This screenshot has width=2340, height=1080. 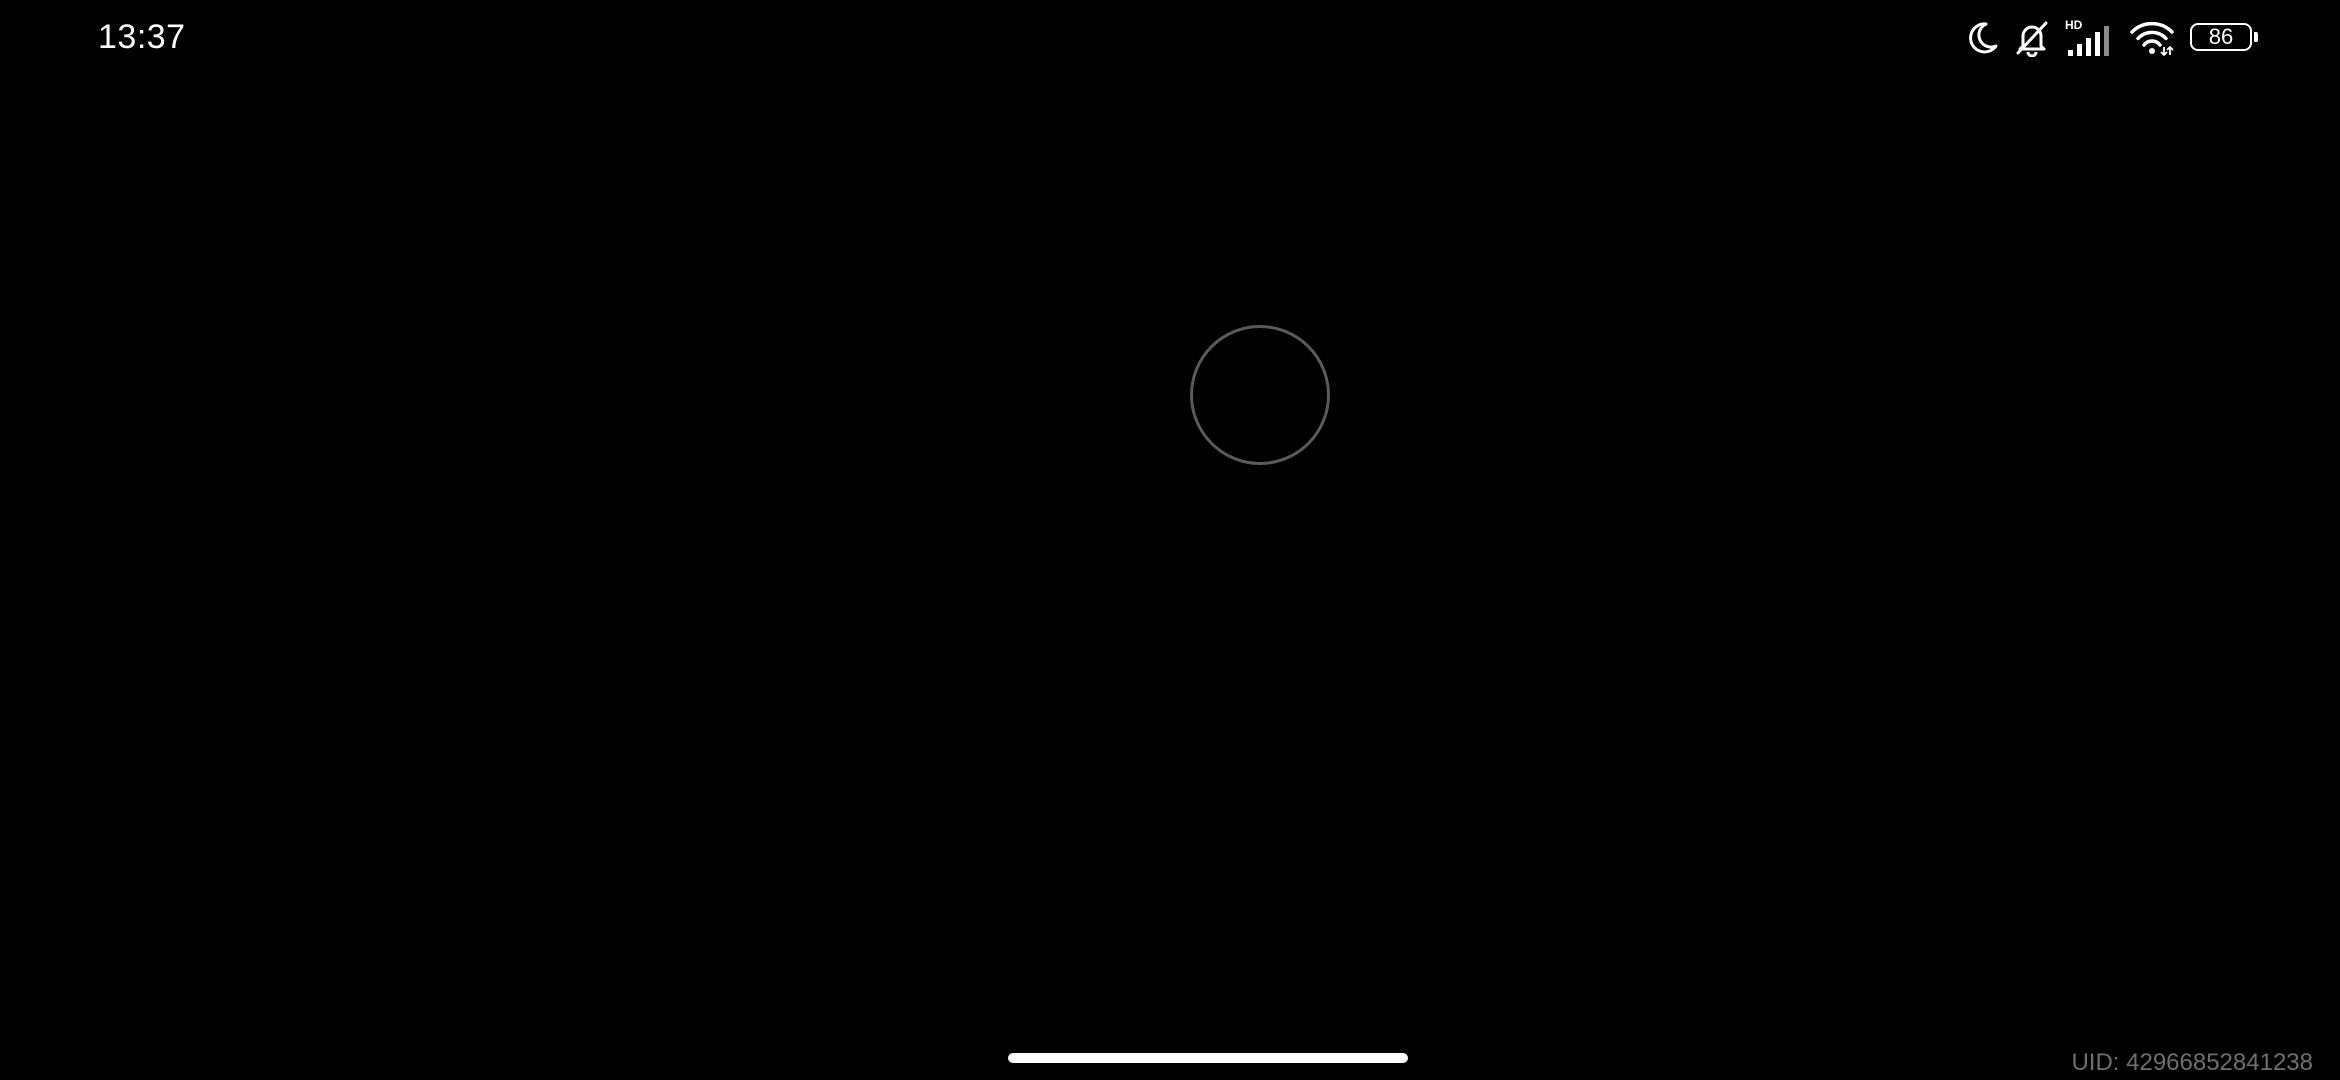 What do you see at coordinates (2152, 38) in the screenshot?
I see `wifi-icon` at bounding box center [2152, 38].